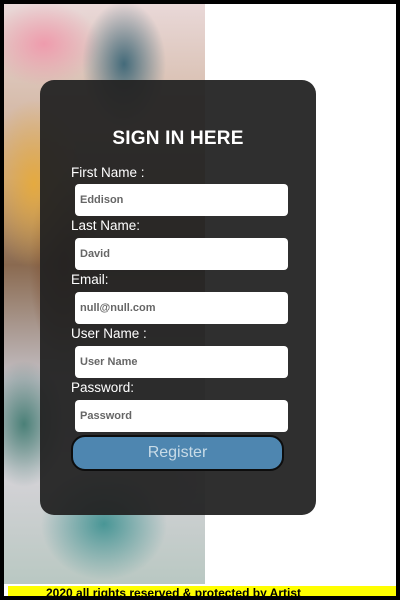 Image resolution: width=400 pixels, height=600 pixels. What do you see at coordinates (90, 279) in the screenshot?
I see `email-label: Email:` at bounding box center [90, 279].